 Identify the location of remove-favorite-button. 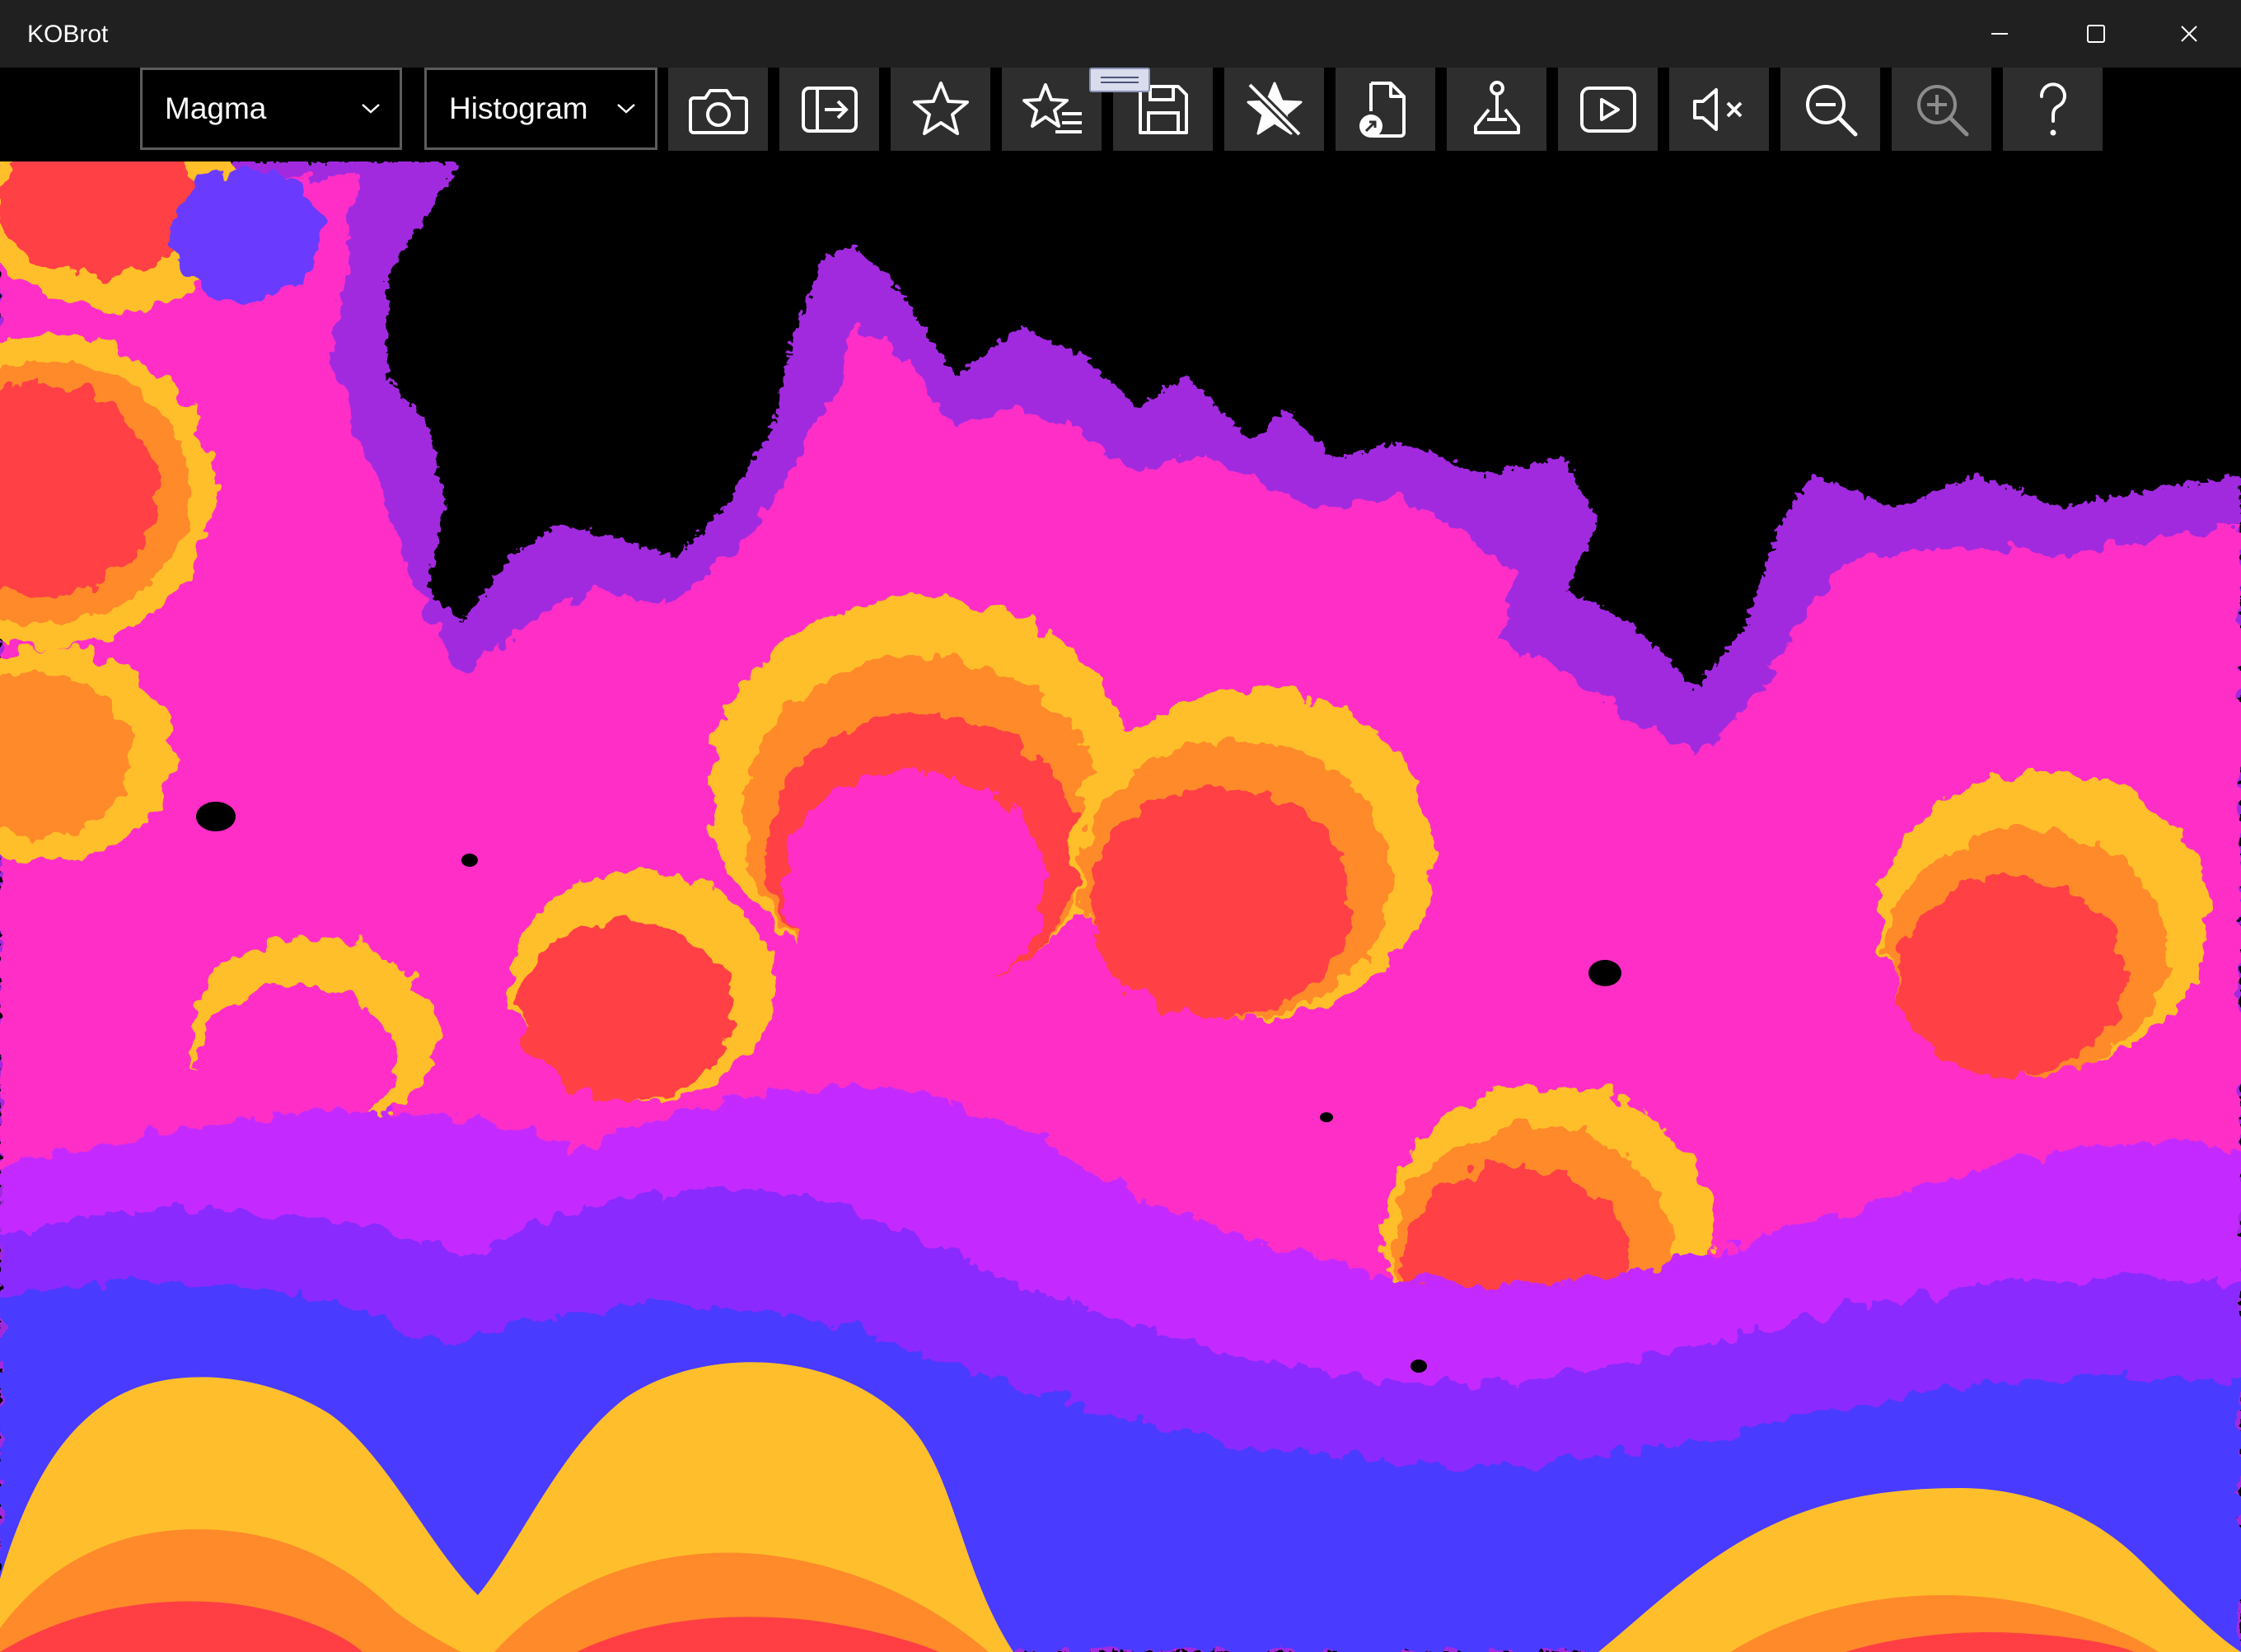
(1274, 110).